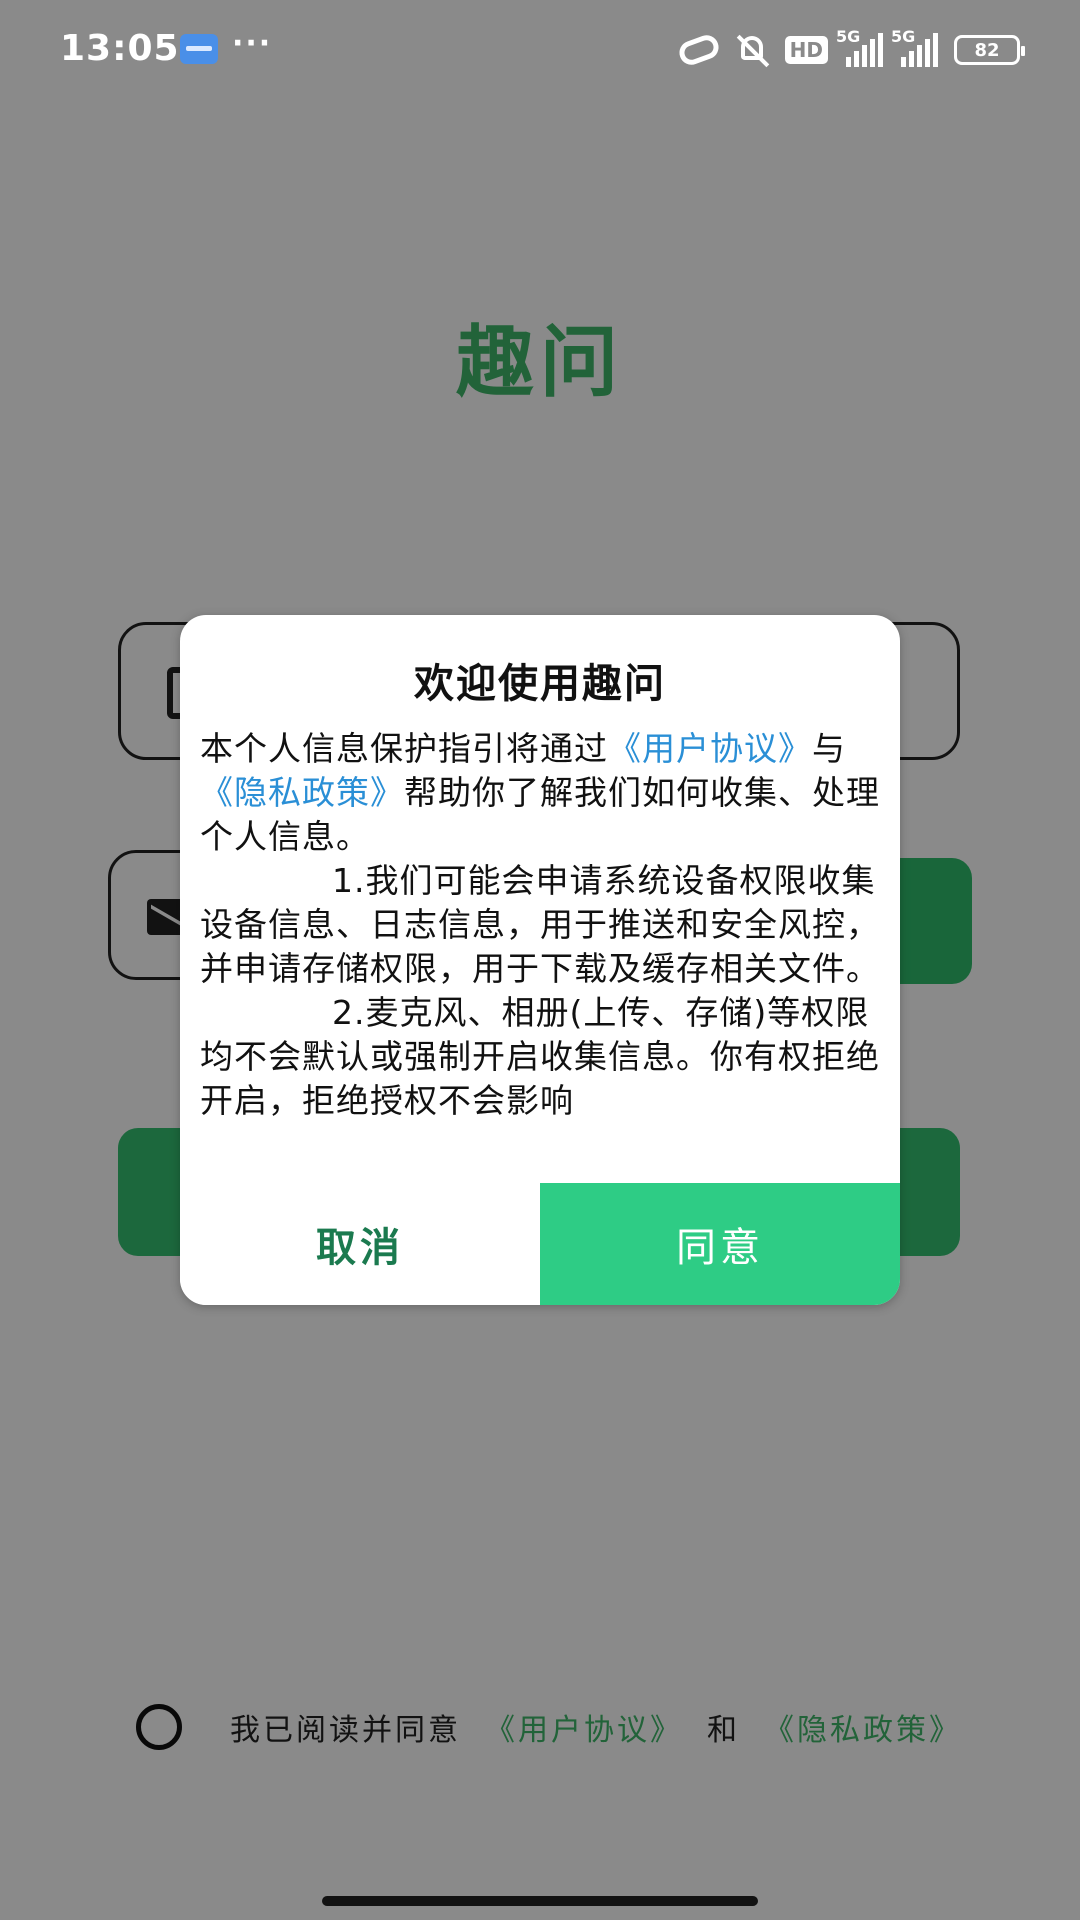 This screenshot has height=1920, width=1080. Describe the element at coordinates (859, 47) in the screenshot. I see `signal-5g-icon: 5G` at that location.